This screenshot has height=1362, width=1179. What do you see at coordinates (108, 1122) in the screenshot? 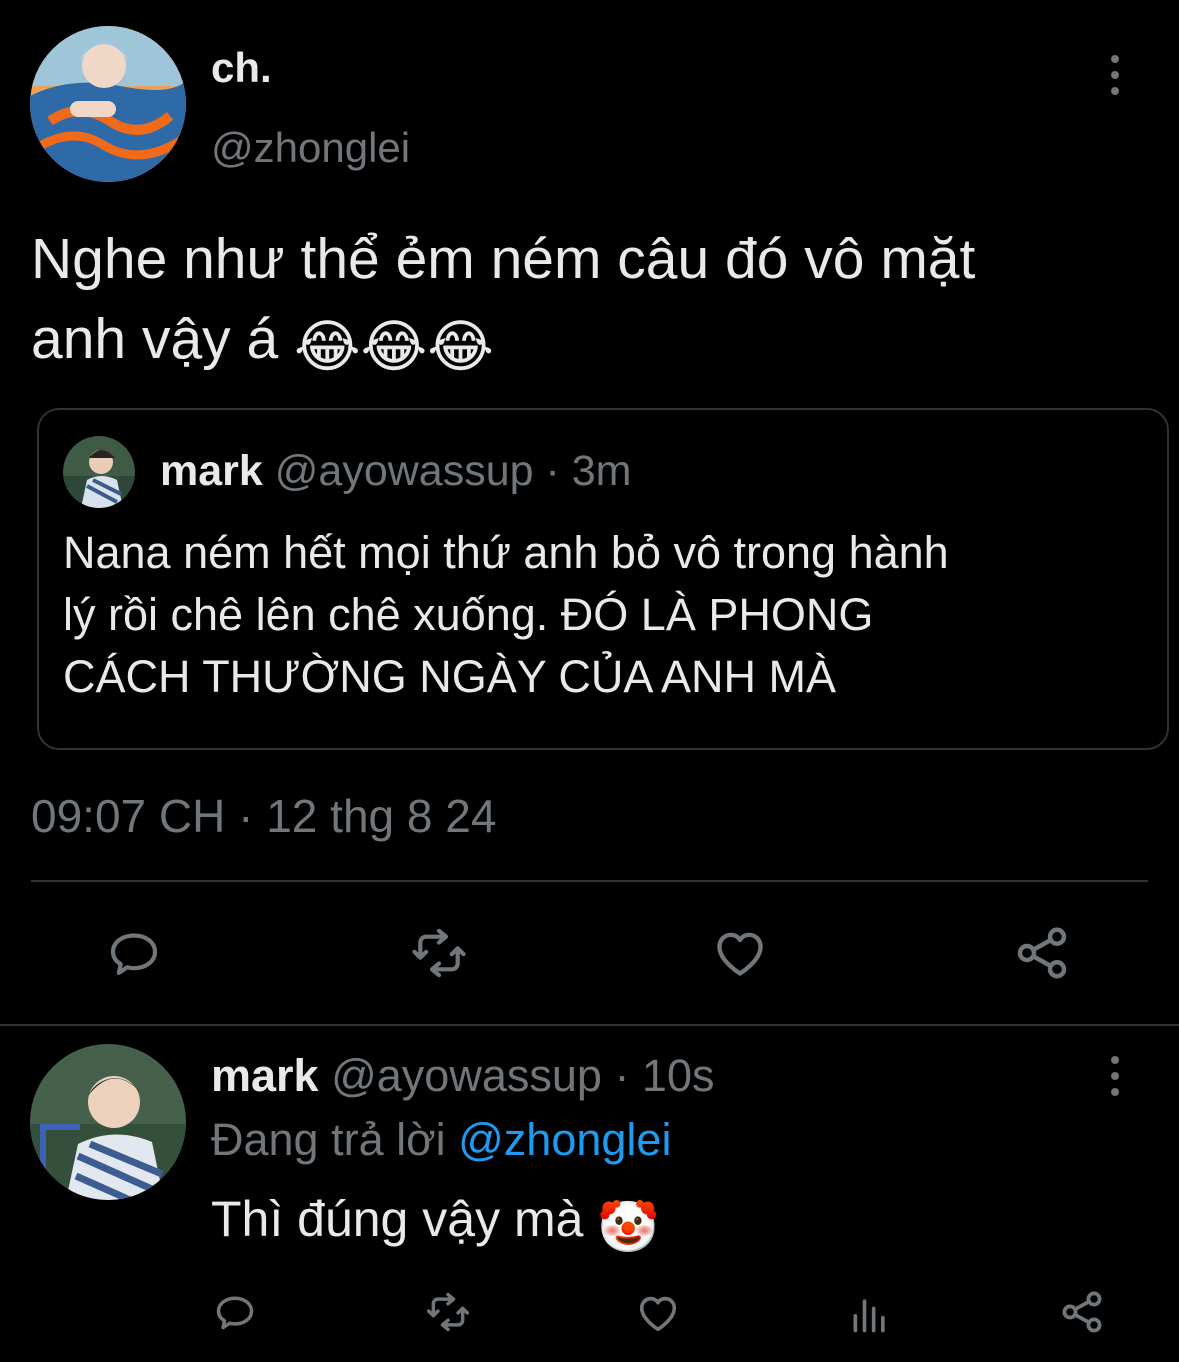
I see `reply-author-avatar` at bounding box center [108, 1122].